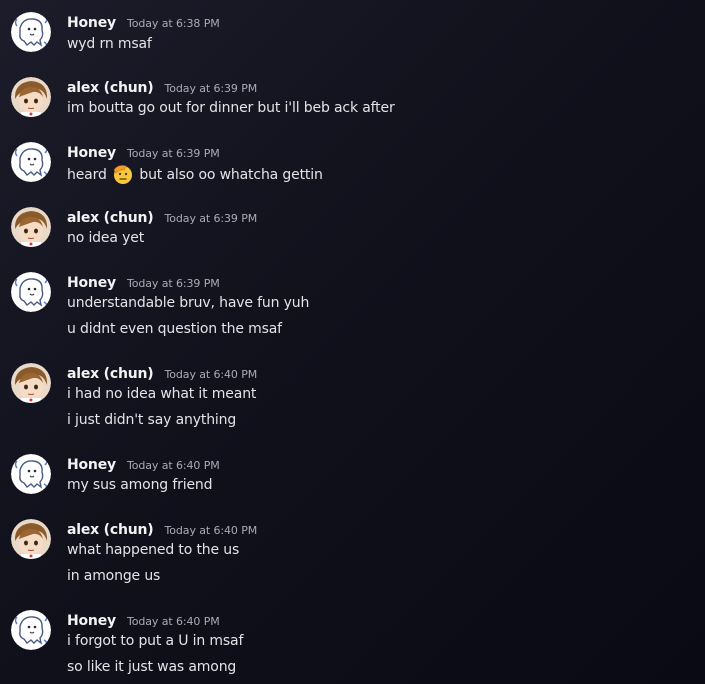 The width and height of the screenshot is (705, 684). What do you see at coordinates (188, 303) in the screenshot?
I see `message-text: understandable bruv, have fun yuh` at bounding box center [188, 303].